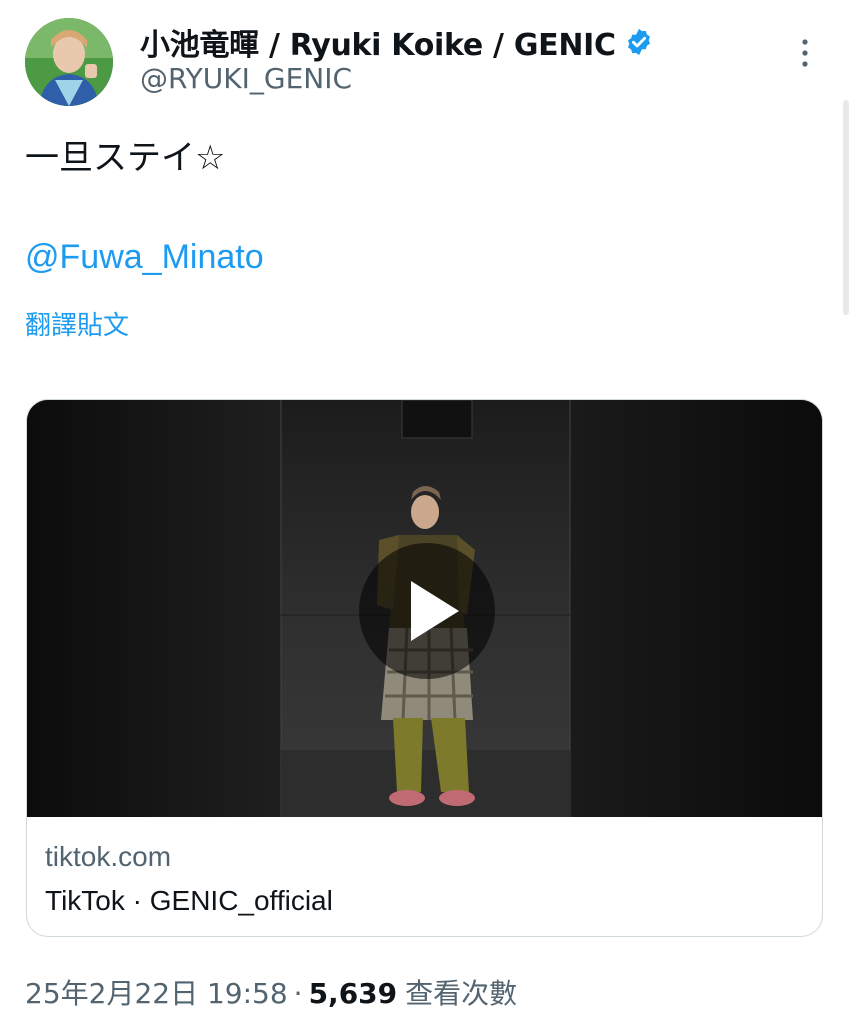  I want to click on timestamp: 25年2月22日 19:58, so click(156, 992).